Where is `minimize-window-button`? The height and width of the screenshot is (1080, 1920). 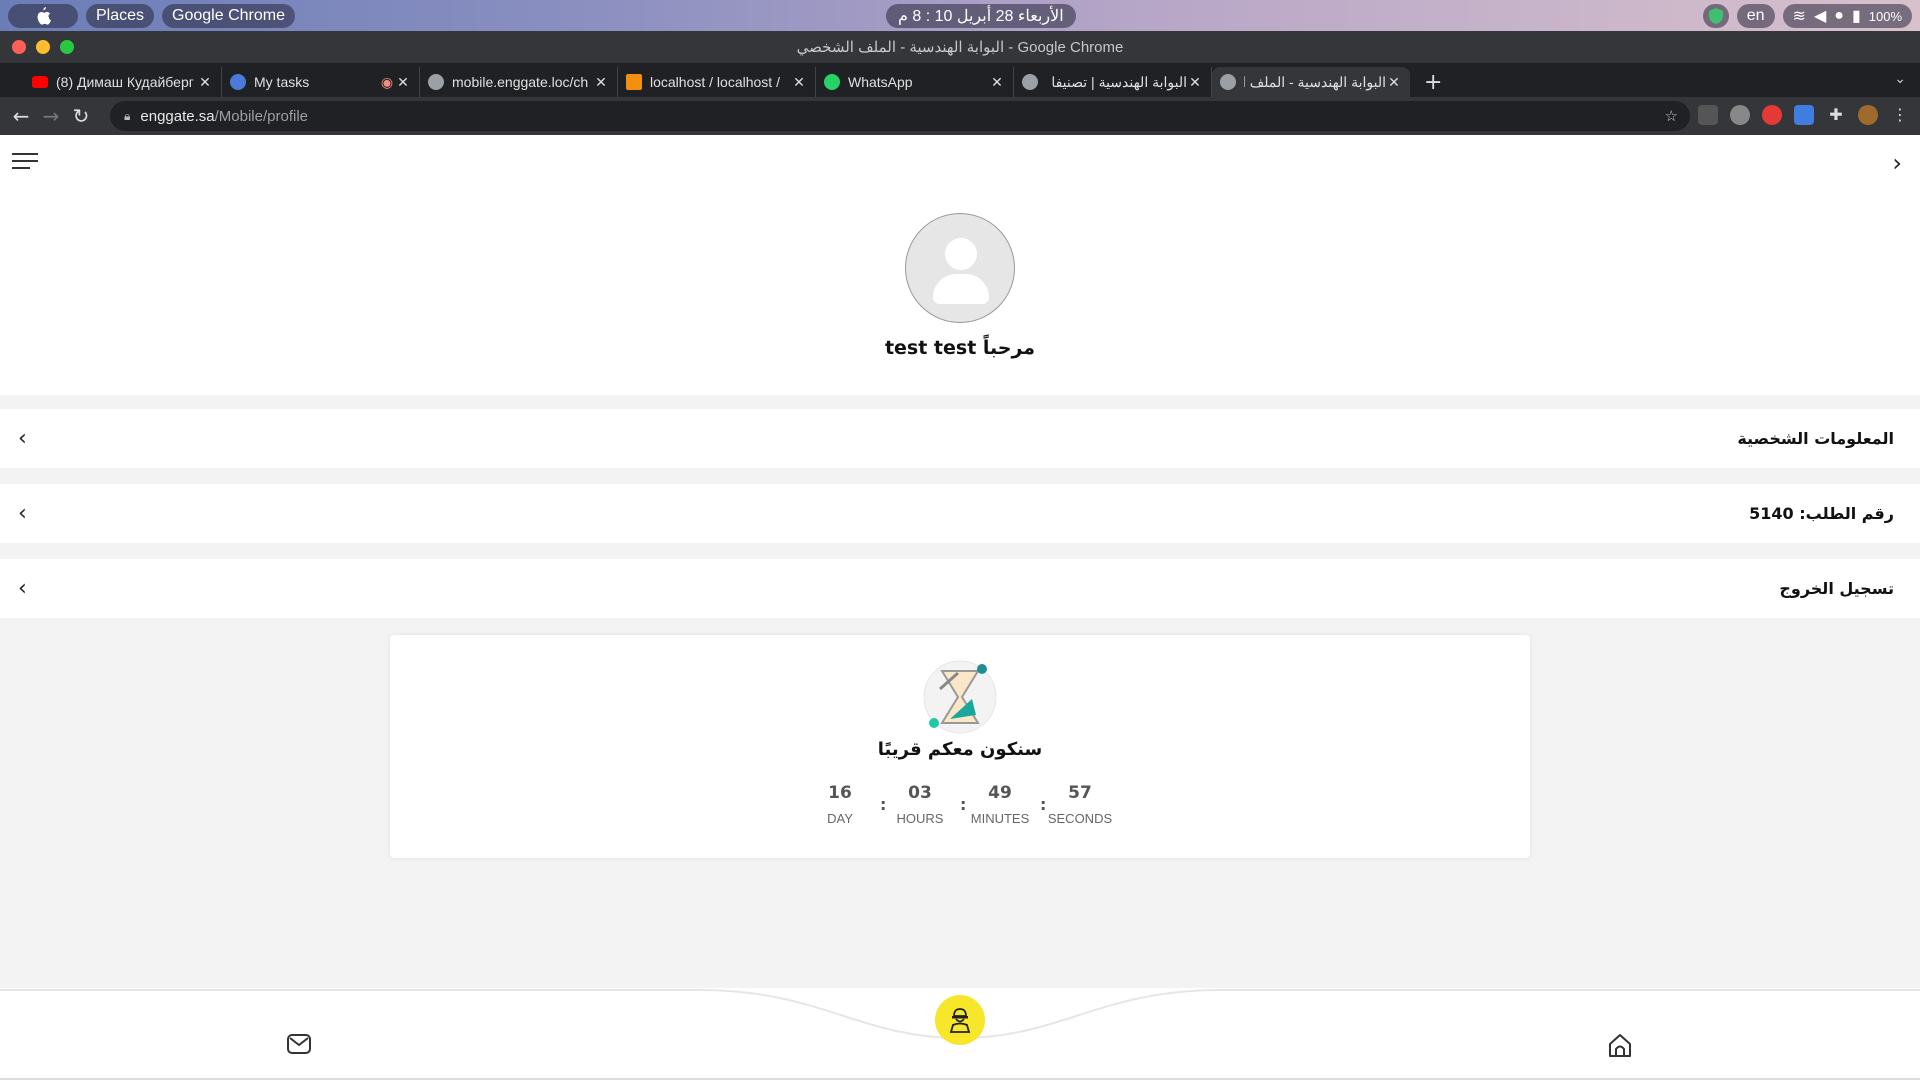
minimize-window-button is located at coordinates (43, 47).